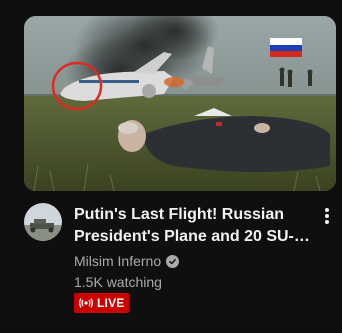 The height and width of the screenshot is (333, 342). Describe the element at coordinates (86, 303) in the screenshot. I see `broadcast-icon` at that location.